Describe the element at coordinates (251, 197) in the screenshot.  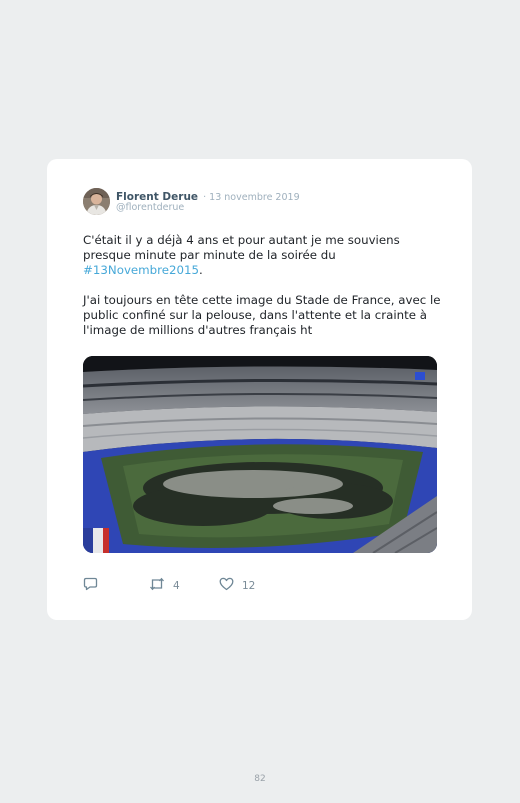
I see `tweet-date: · 13 novembre 2019` at that location.